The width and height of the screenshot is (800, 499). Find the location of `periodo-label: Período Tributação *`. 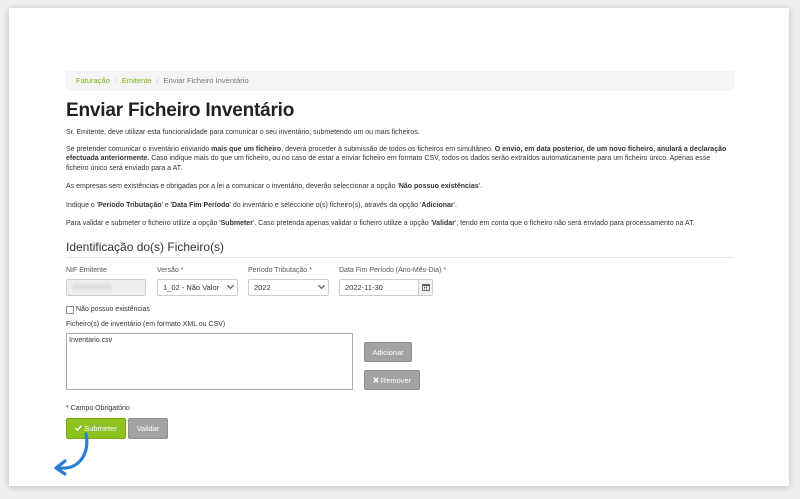

periodo-label: Período Tributação * is located at coordinates (280, 270).